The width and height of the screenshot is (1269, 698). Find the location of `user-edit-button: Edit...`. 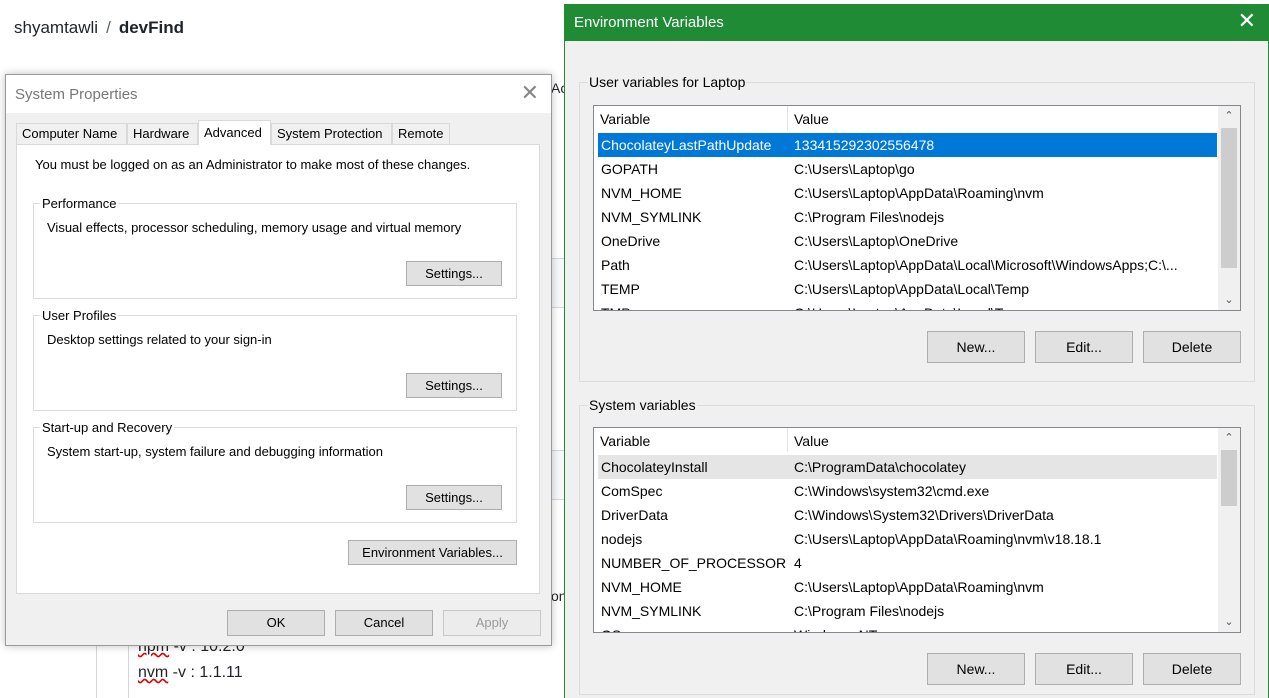

user-edit-button: Edit... is located at coordinates (1084, 347).